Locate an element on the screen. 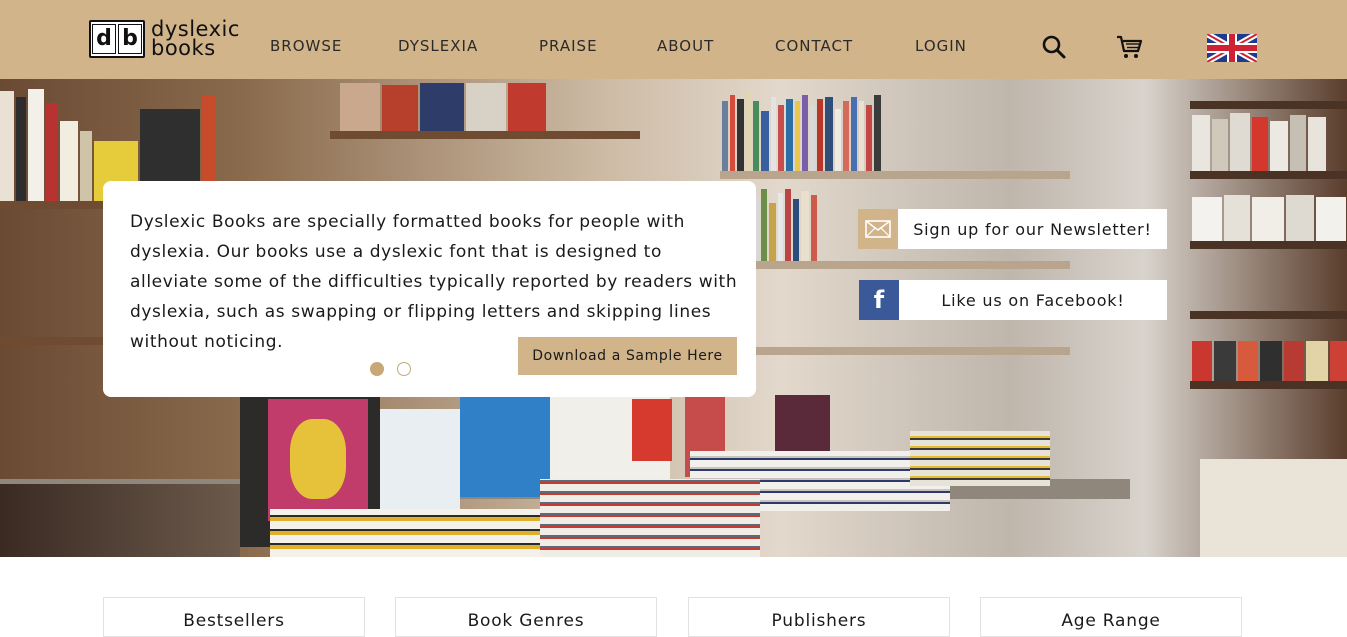  uk-flag-icon is located at coordinates (1232, 48).